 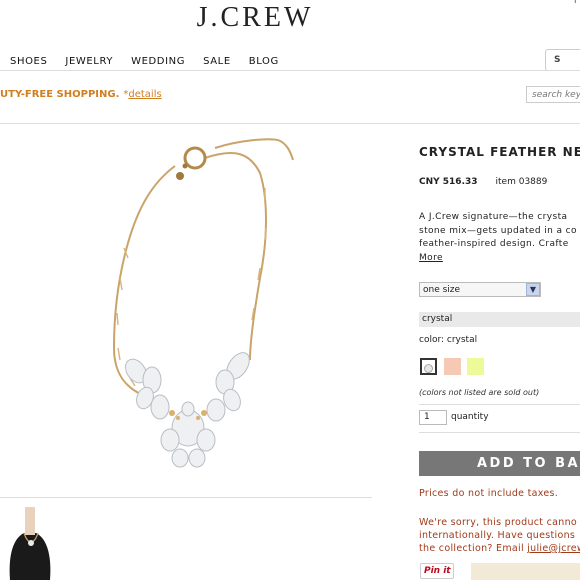 I want to click on color-select: crystal, so click(x=499, y=319).